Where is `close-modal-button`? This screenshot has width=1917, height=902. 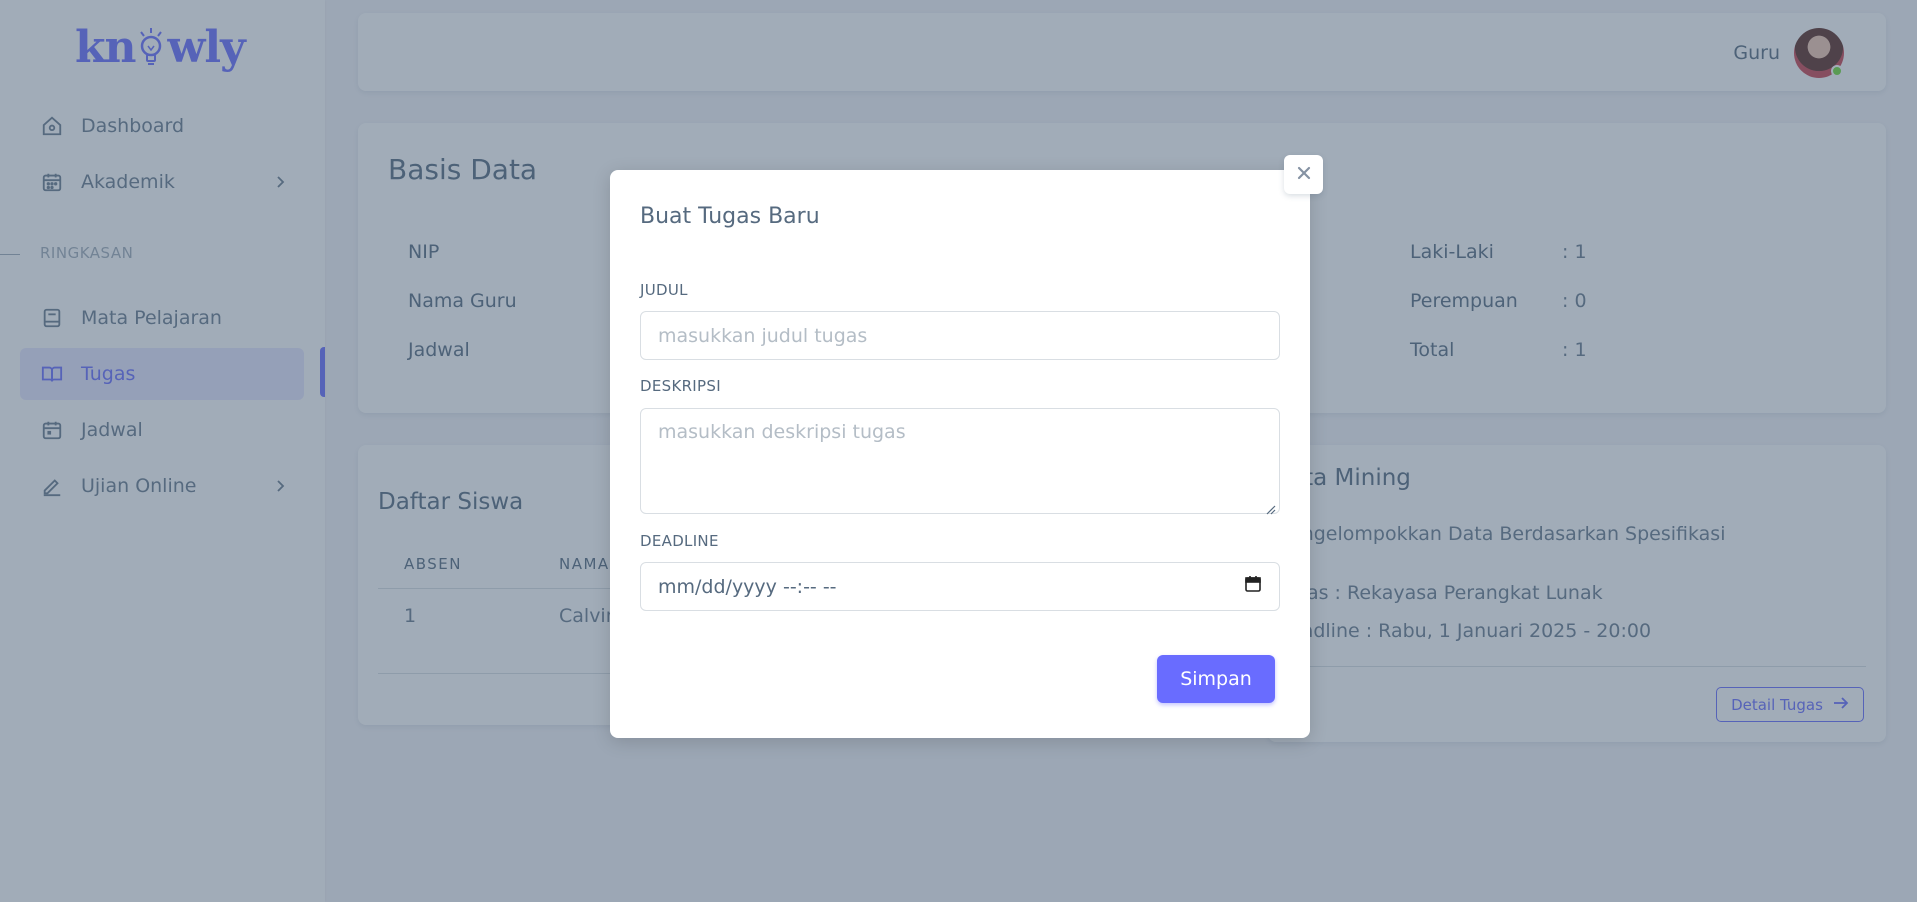
close-modal-button is located at coordinates (1303, 174).